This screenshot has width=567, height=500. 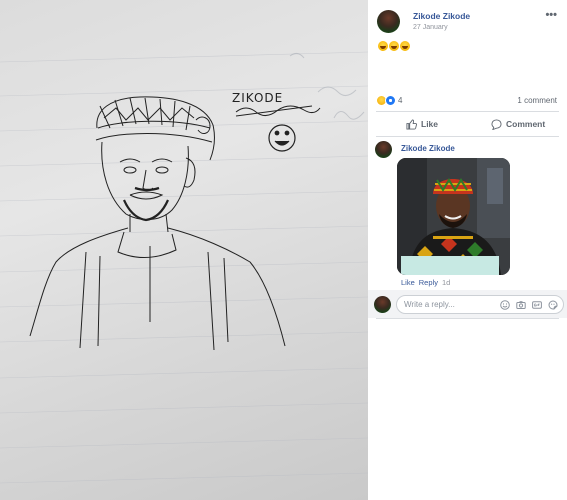 I want to click on speech-bubble-icon, so click(x=496, y=124).